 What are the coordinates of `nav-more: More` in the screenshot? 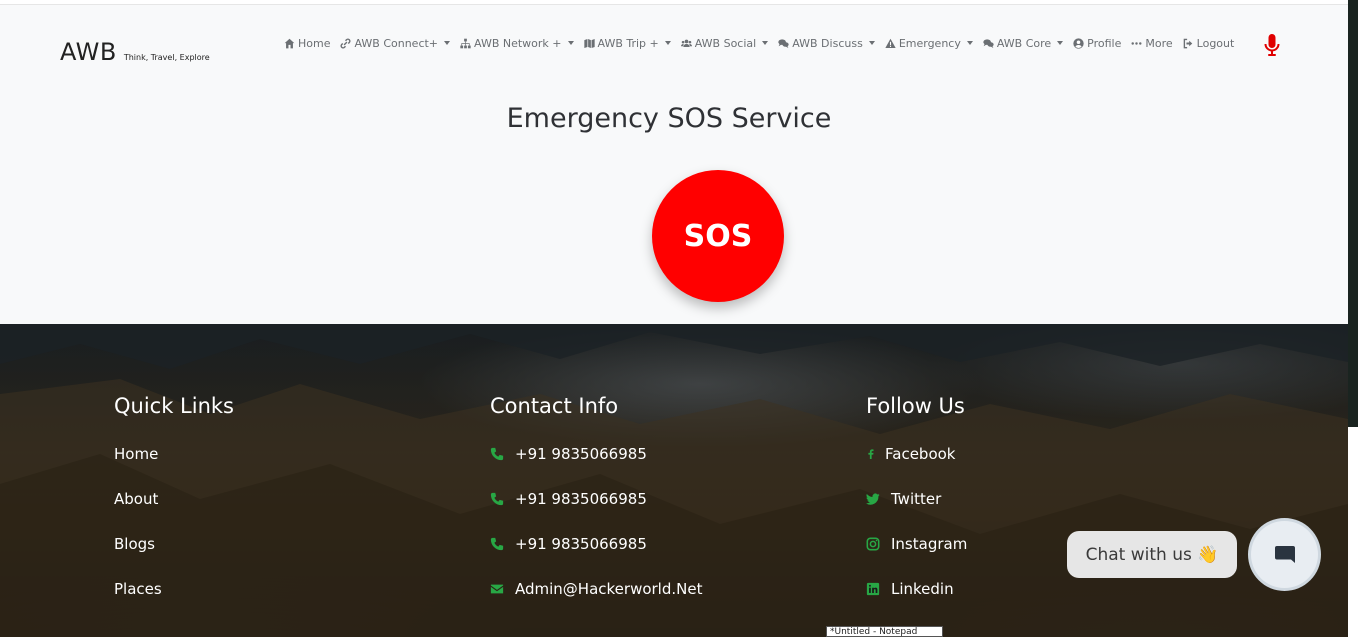 It's located at (1152, 43).